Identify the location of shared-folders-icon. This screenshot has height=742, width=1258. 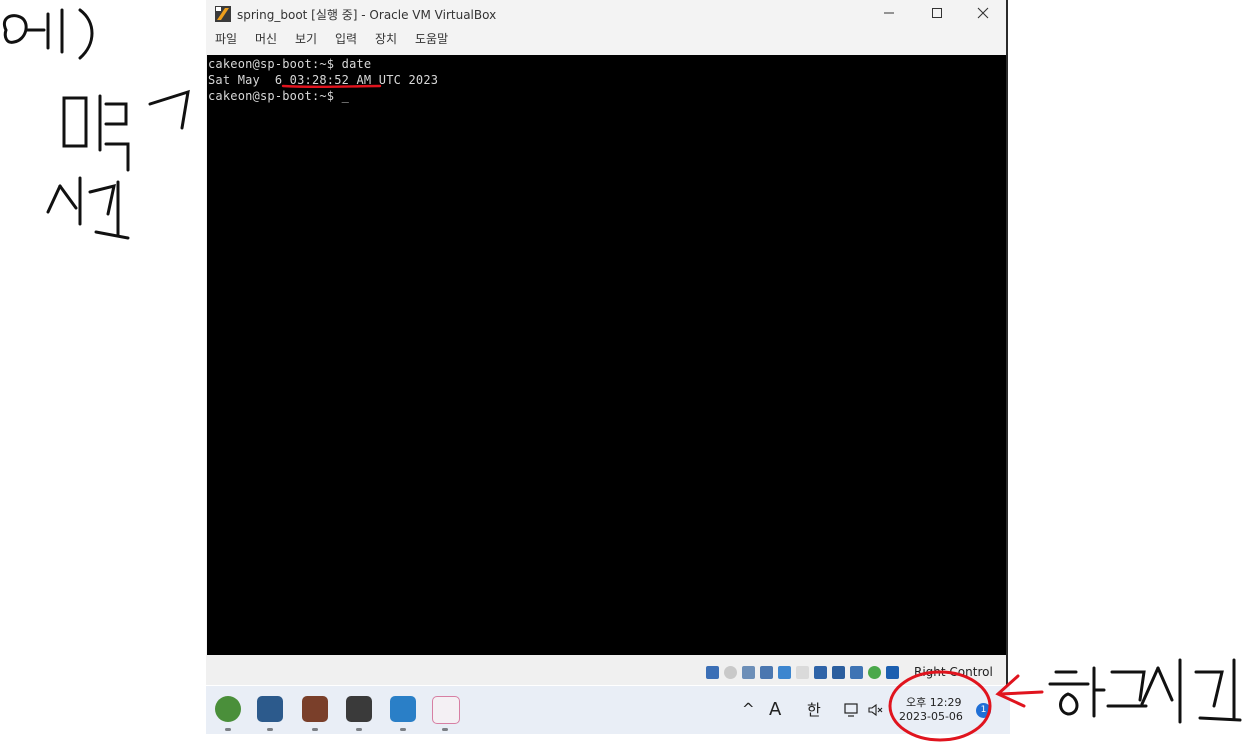
(802, 672).